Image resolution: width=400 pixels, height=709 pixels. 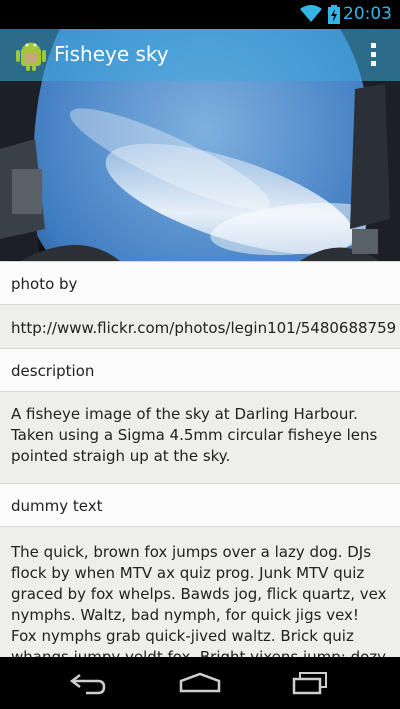 I want to click on section-header-dummy-text: dummy text, so click(x=200, y=505).